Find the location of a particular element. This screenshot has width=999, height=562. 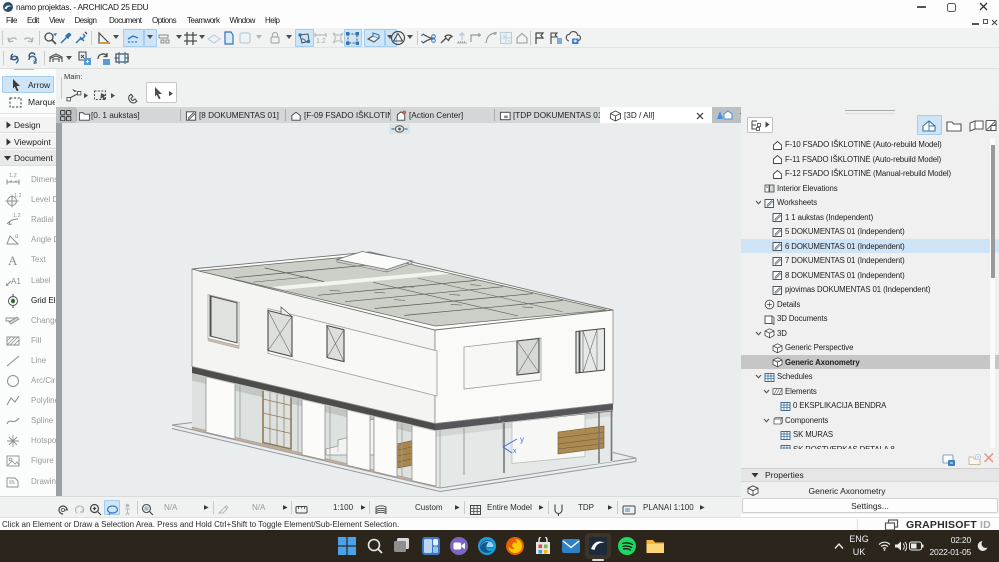

svg-text: y is located at coordinates (522, 439).